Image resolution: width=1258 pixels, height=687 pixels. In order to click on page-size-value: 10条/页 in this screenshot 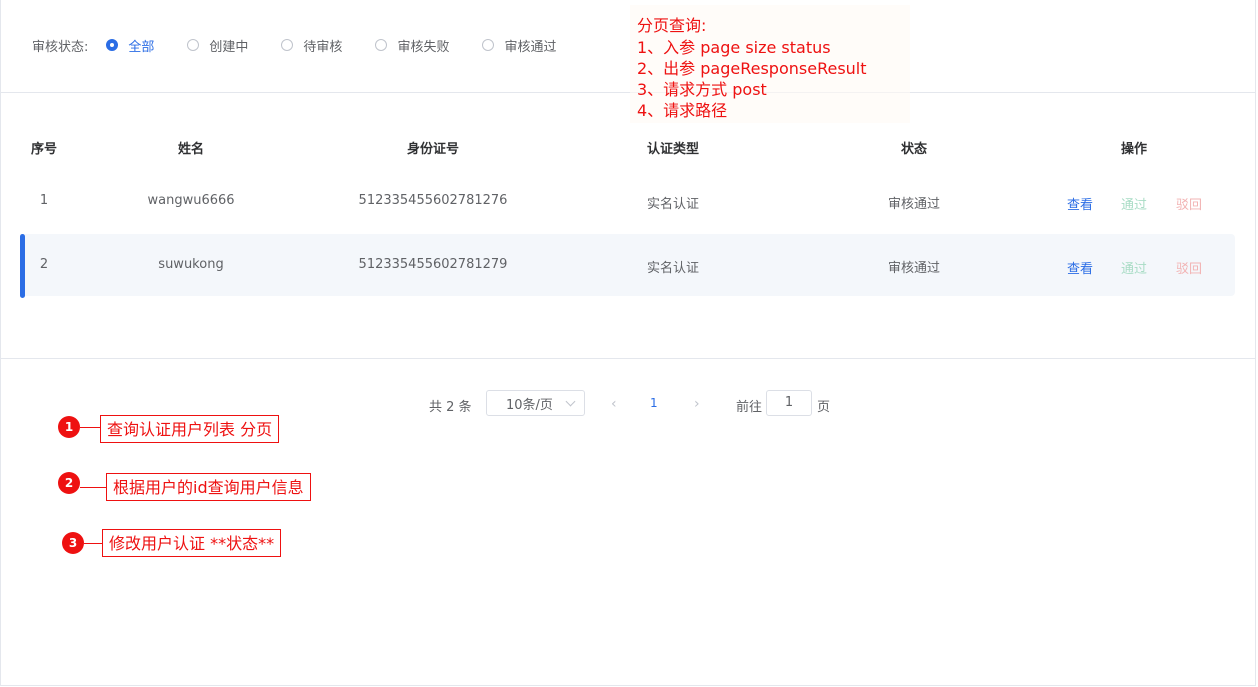, I will do `click(529, 405)`.